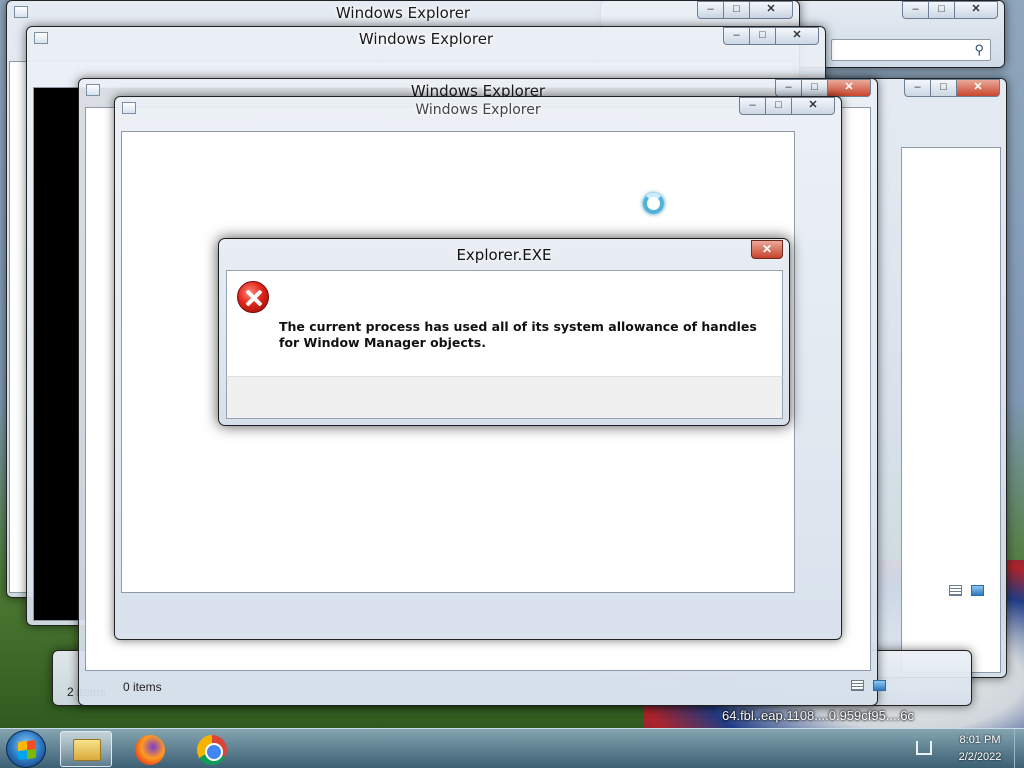 The height and width of the screenshot is (768, 1024). What do you see at coordinates (26, 749) in the screenshot?
I see `windows-start-icon` at bounding box center [26, 749].